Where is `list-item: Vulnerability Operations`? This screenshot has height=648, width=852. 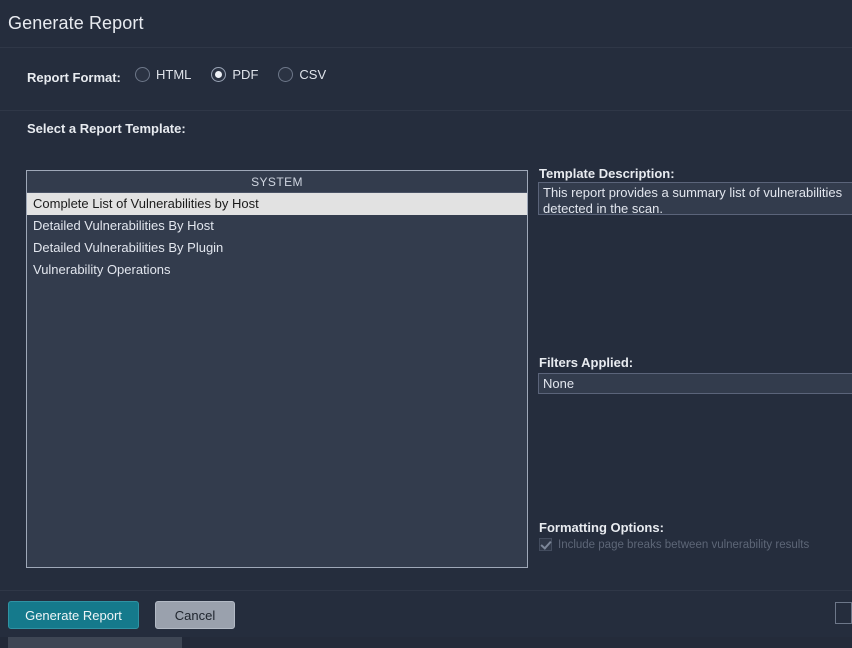
list-item: Vulnerability Operations is located at coordinates (277, 270).